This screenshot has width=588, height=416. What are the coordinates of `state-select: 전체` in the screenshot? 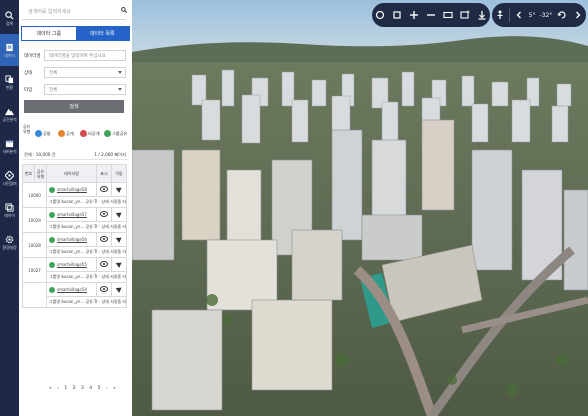 It's located at (85, 72).